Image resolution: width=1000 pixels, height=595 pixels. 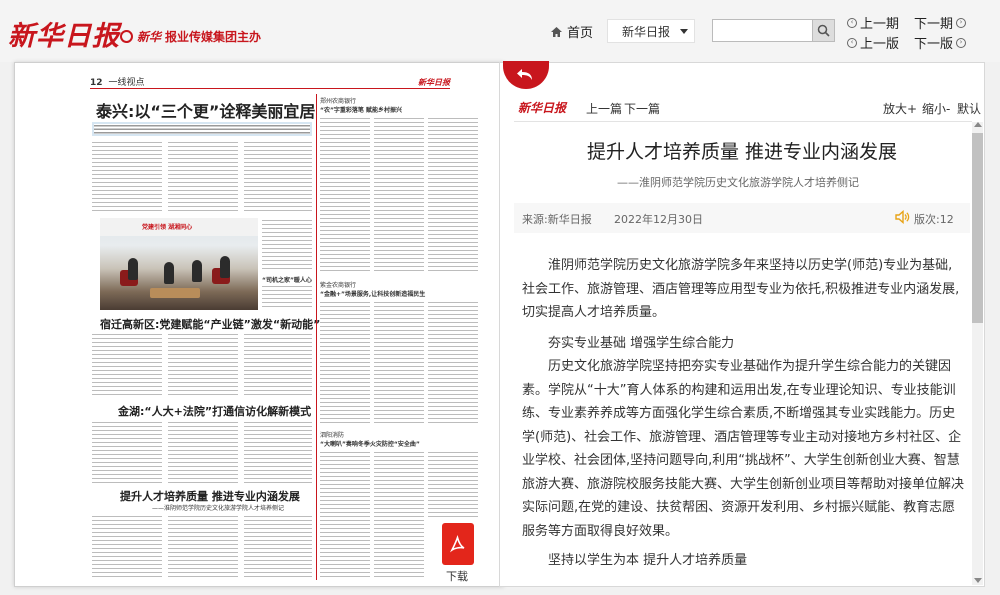 I want to click on xinhua-daily-logo: 新华日报, so click(x=64, y=33).